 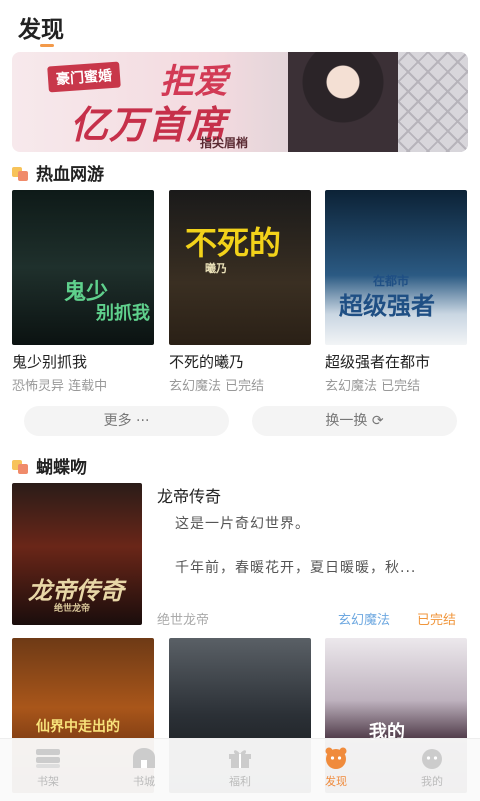 What do you see at coordinates (189, 496) in the screenshot?
I see `featured-title: 龙帝传奇` at bounding box center [189, 496].